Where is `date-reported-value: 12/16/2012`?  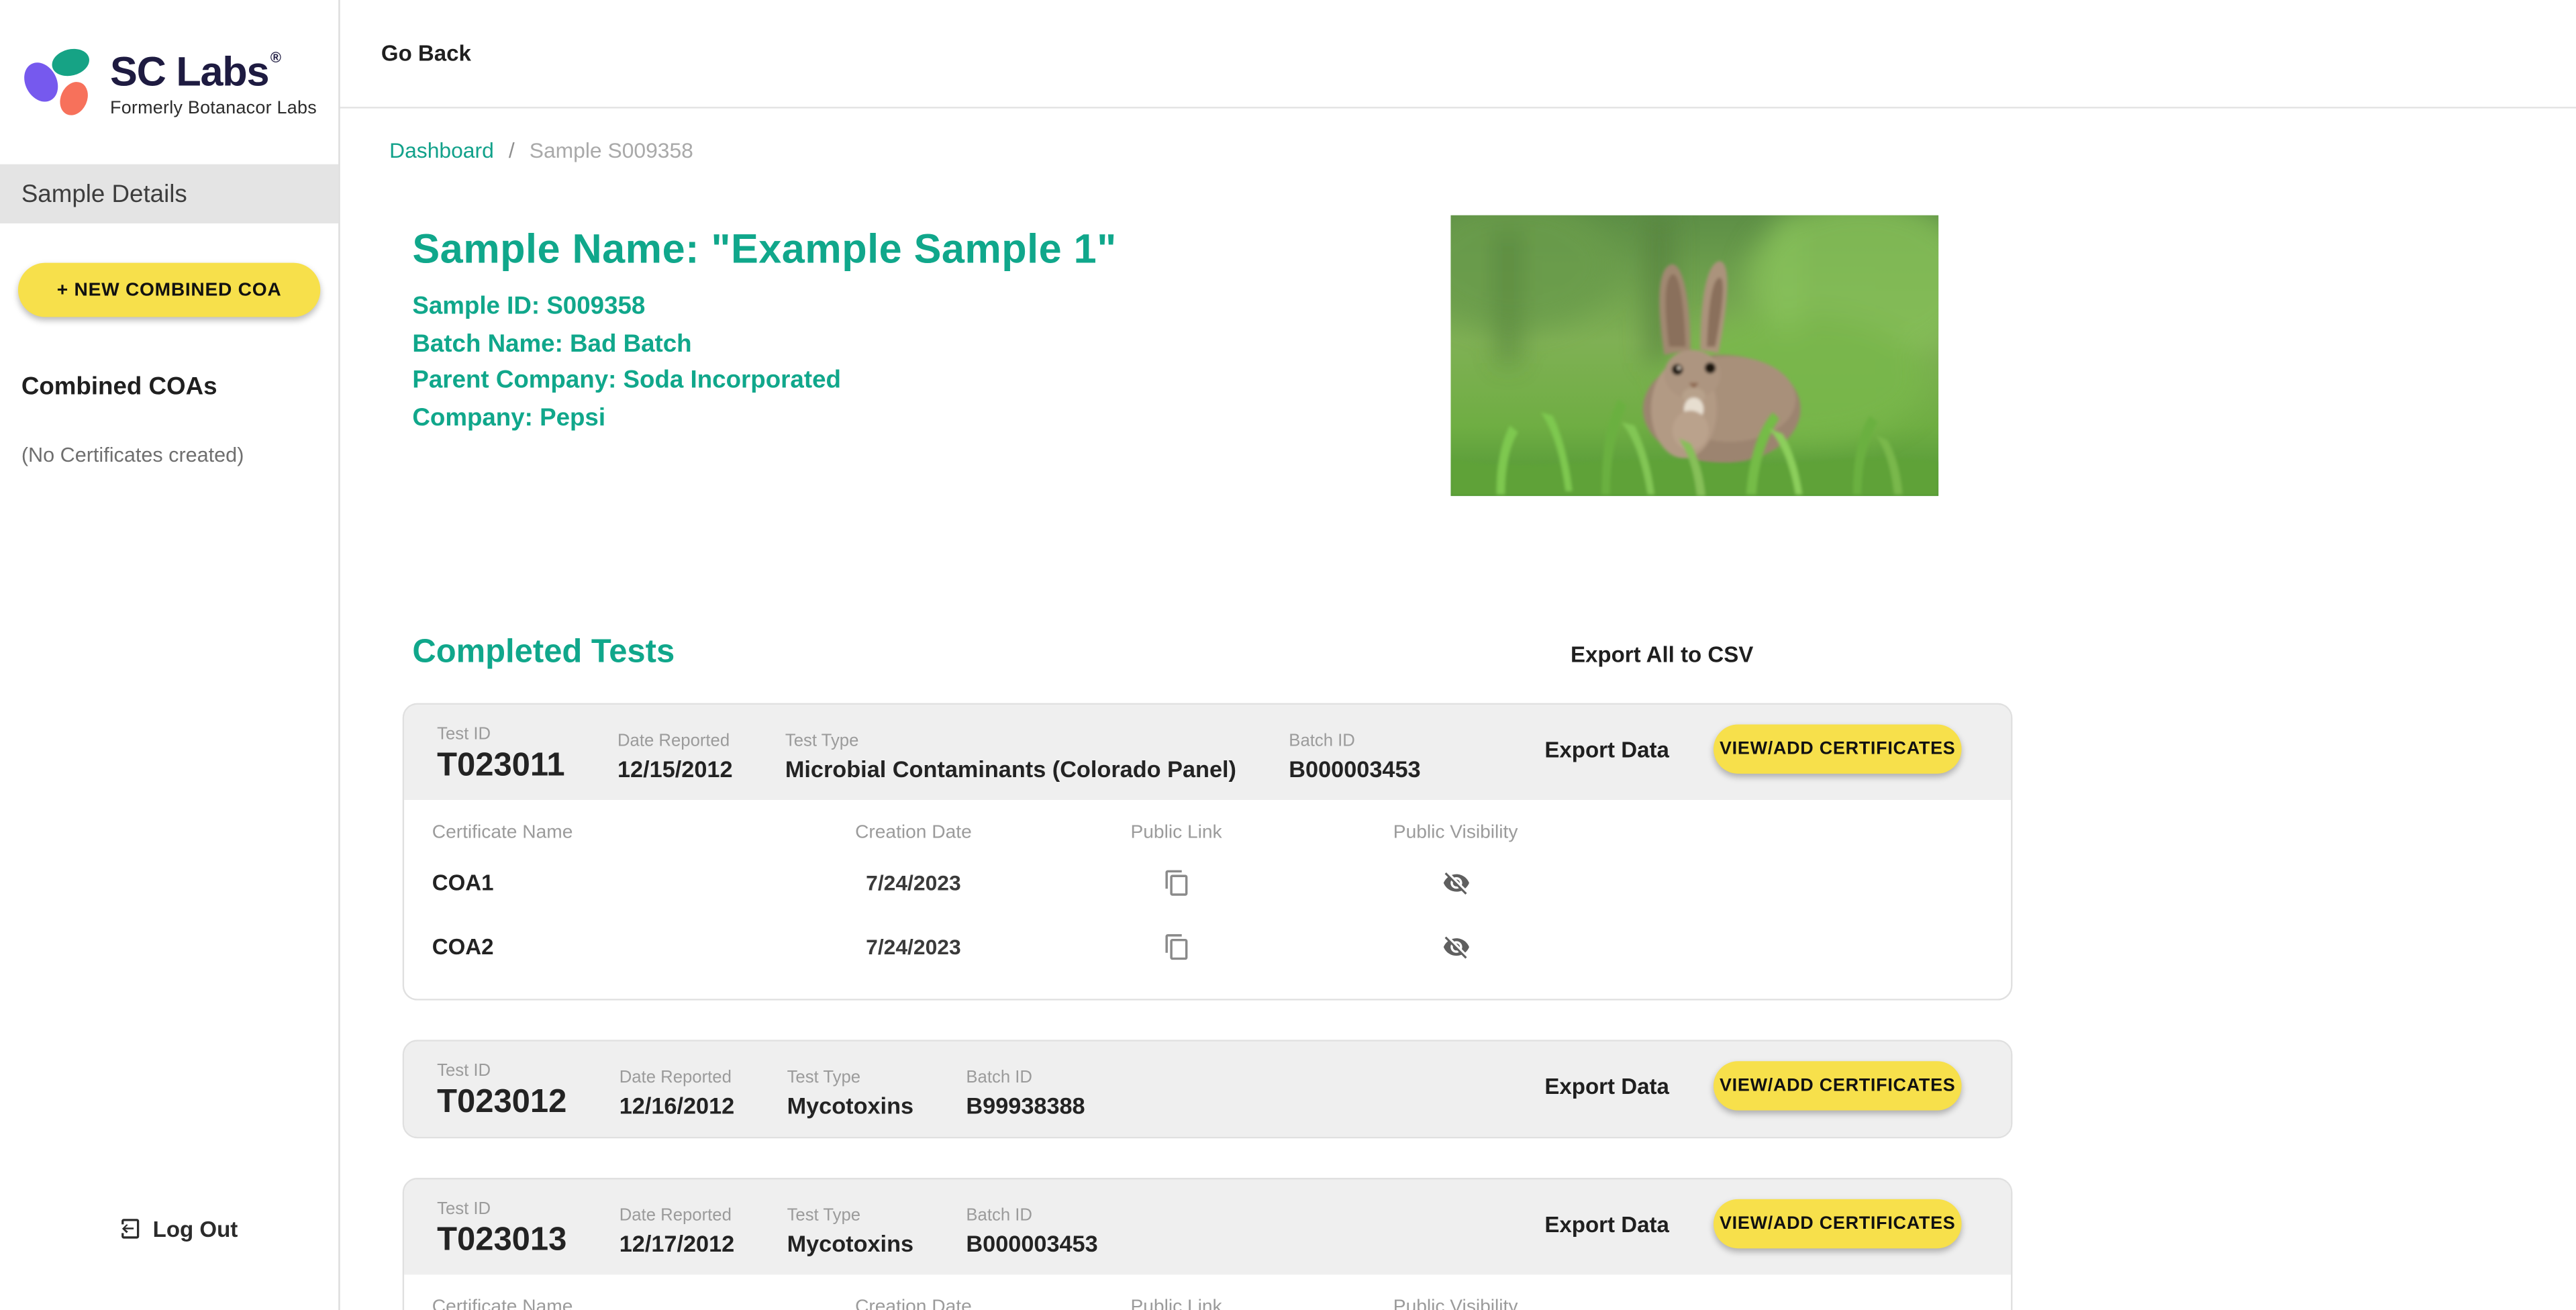 date-reported-value: 12/16/2012 is located at coordinates (677, 1105).